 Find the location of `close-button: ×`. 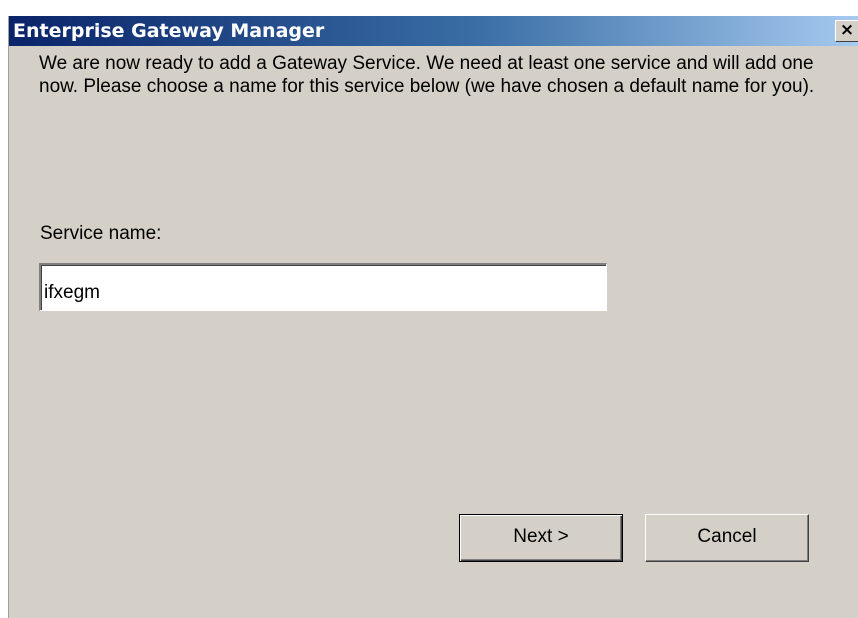

close-button: × is located at coordinates (846, 31).